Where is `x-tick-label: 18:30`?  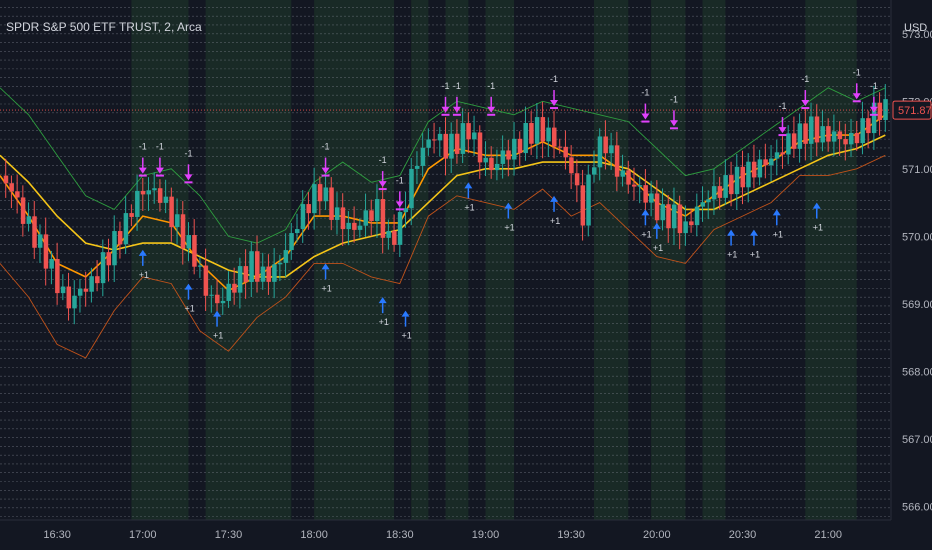 x-tick-label: 18:30 is located at coordinates (400, 535).